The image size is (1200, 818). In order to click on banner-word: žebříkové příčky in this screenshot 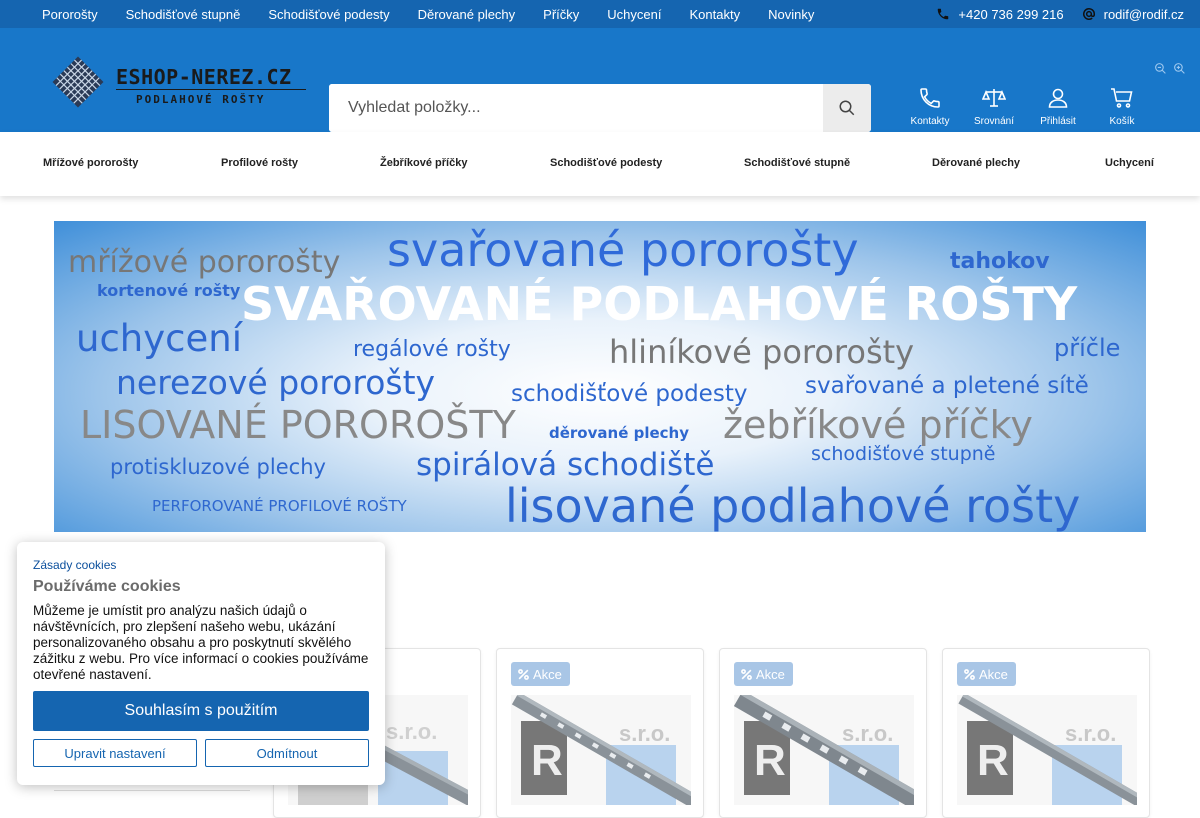, I will do `click(878, 425)`.